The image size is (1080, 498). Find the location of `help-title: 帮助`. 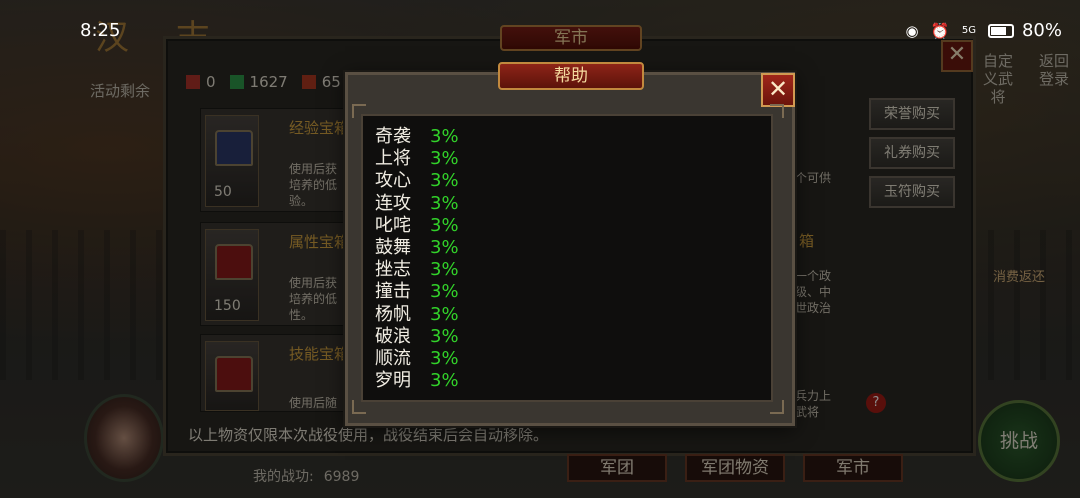

help-title: 帮助 is located at coordinates (571, 76).